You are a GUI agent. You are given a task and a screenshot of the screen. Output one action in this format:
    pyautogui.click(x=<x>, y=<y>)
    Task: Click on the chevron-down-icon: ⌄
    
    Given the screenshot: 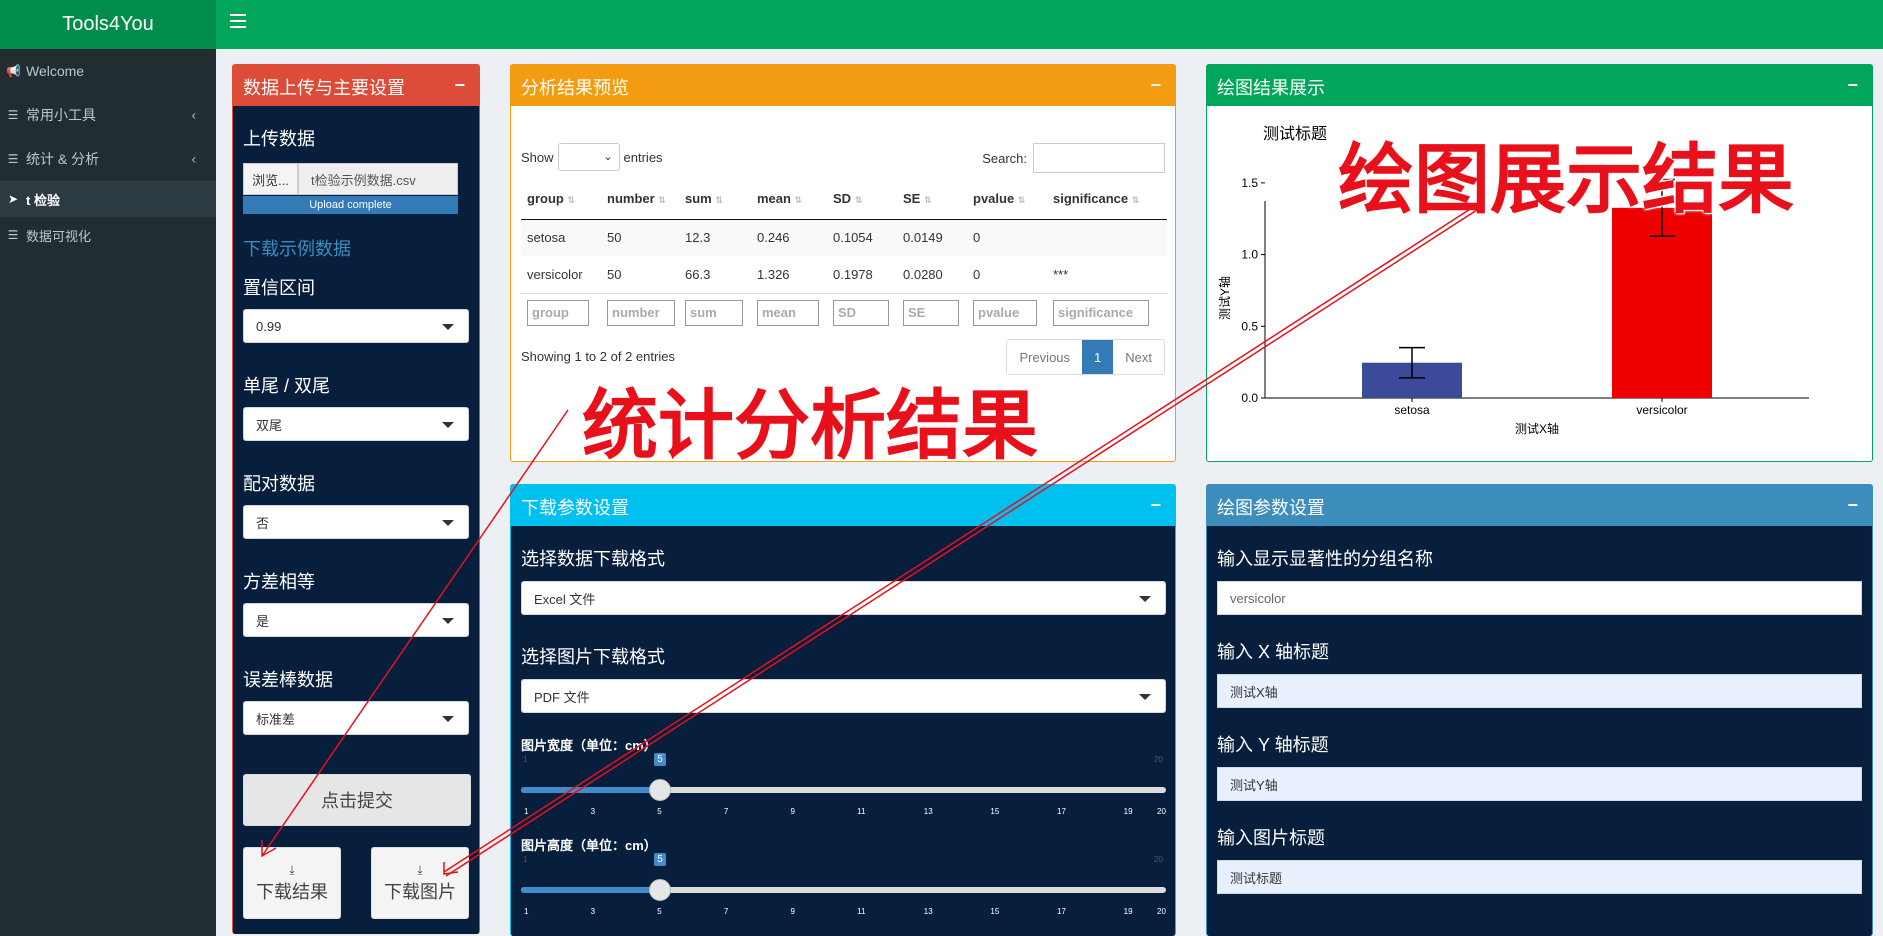 What is the action you would take?
    pyautogui.click(x=608, y=157)
    